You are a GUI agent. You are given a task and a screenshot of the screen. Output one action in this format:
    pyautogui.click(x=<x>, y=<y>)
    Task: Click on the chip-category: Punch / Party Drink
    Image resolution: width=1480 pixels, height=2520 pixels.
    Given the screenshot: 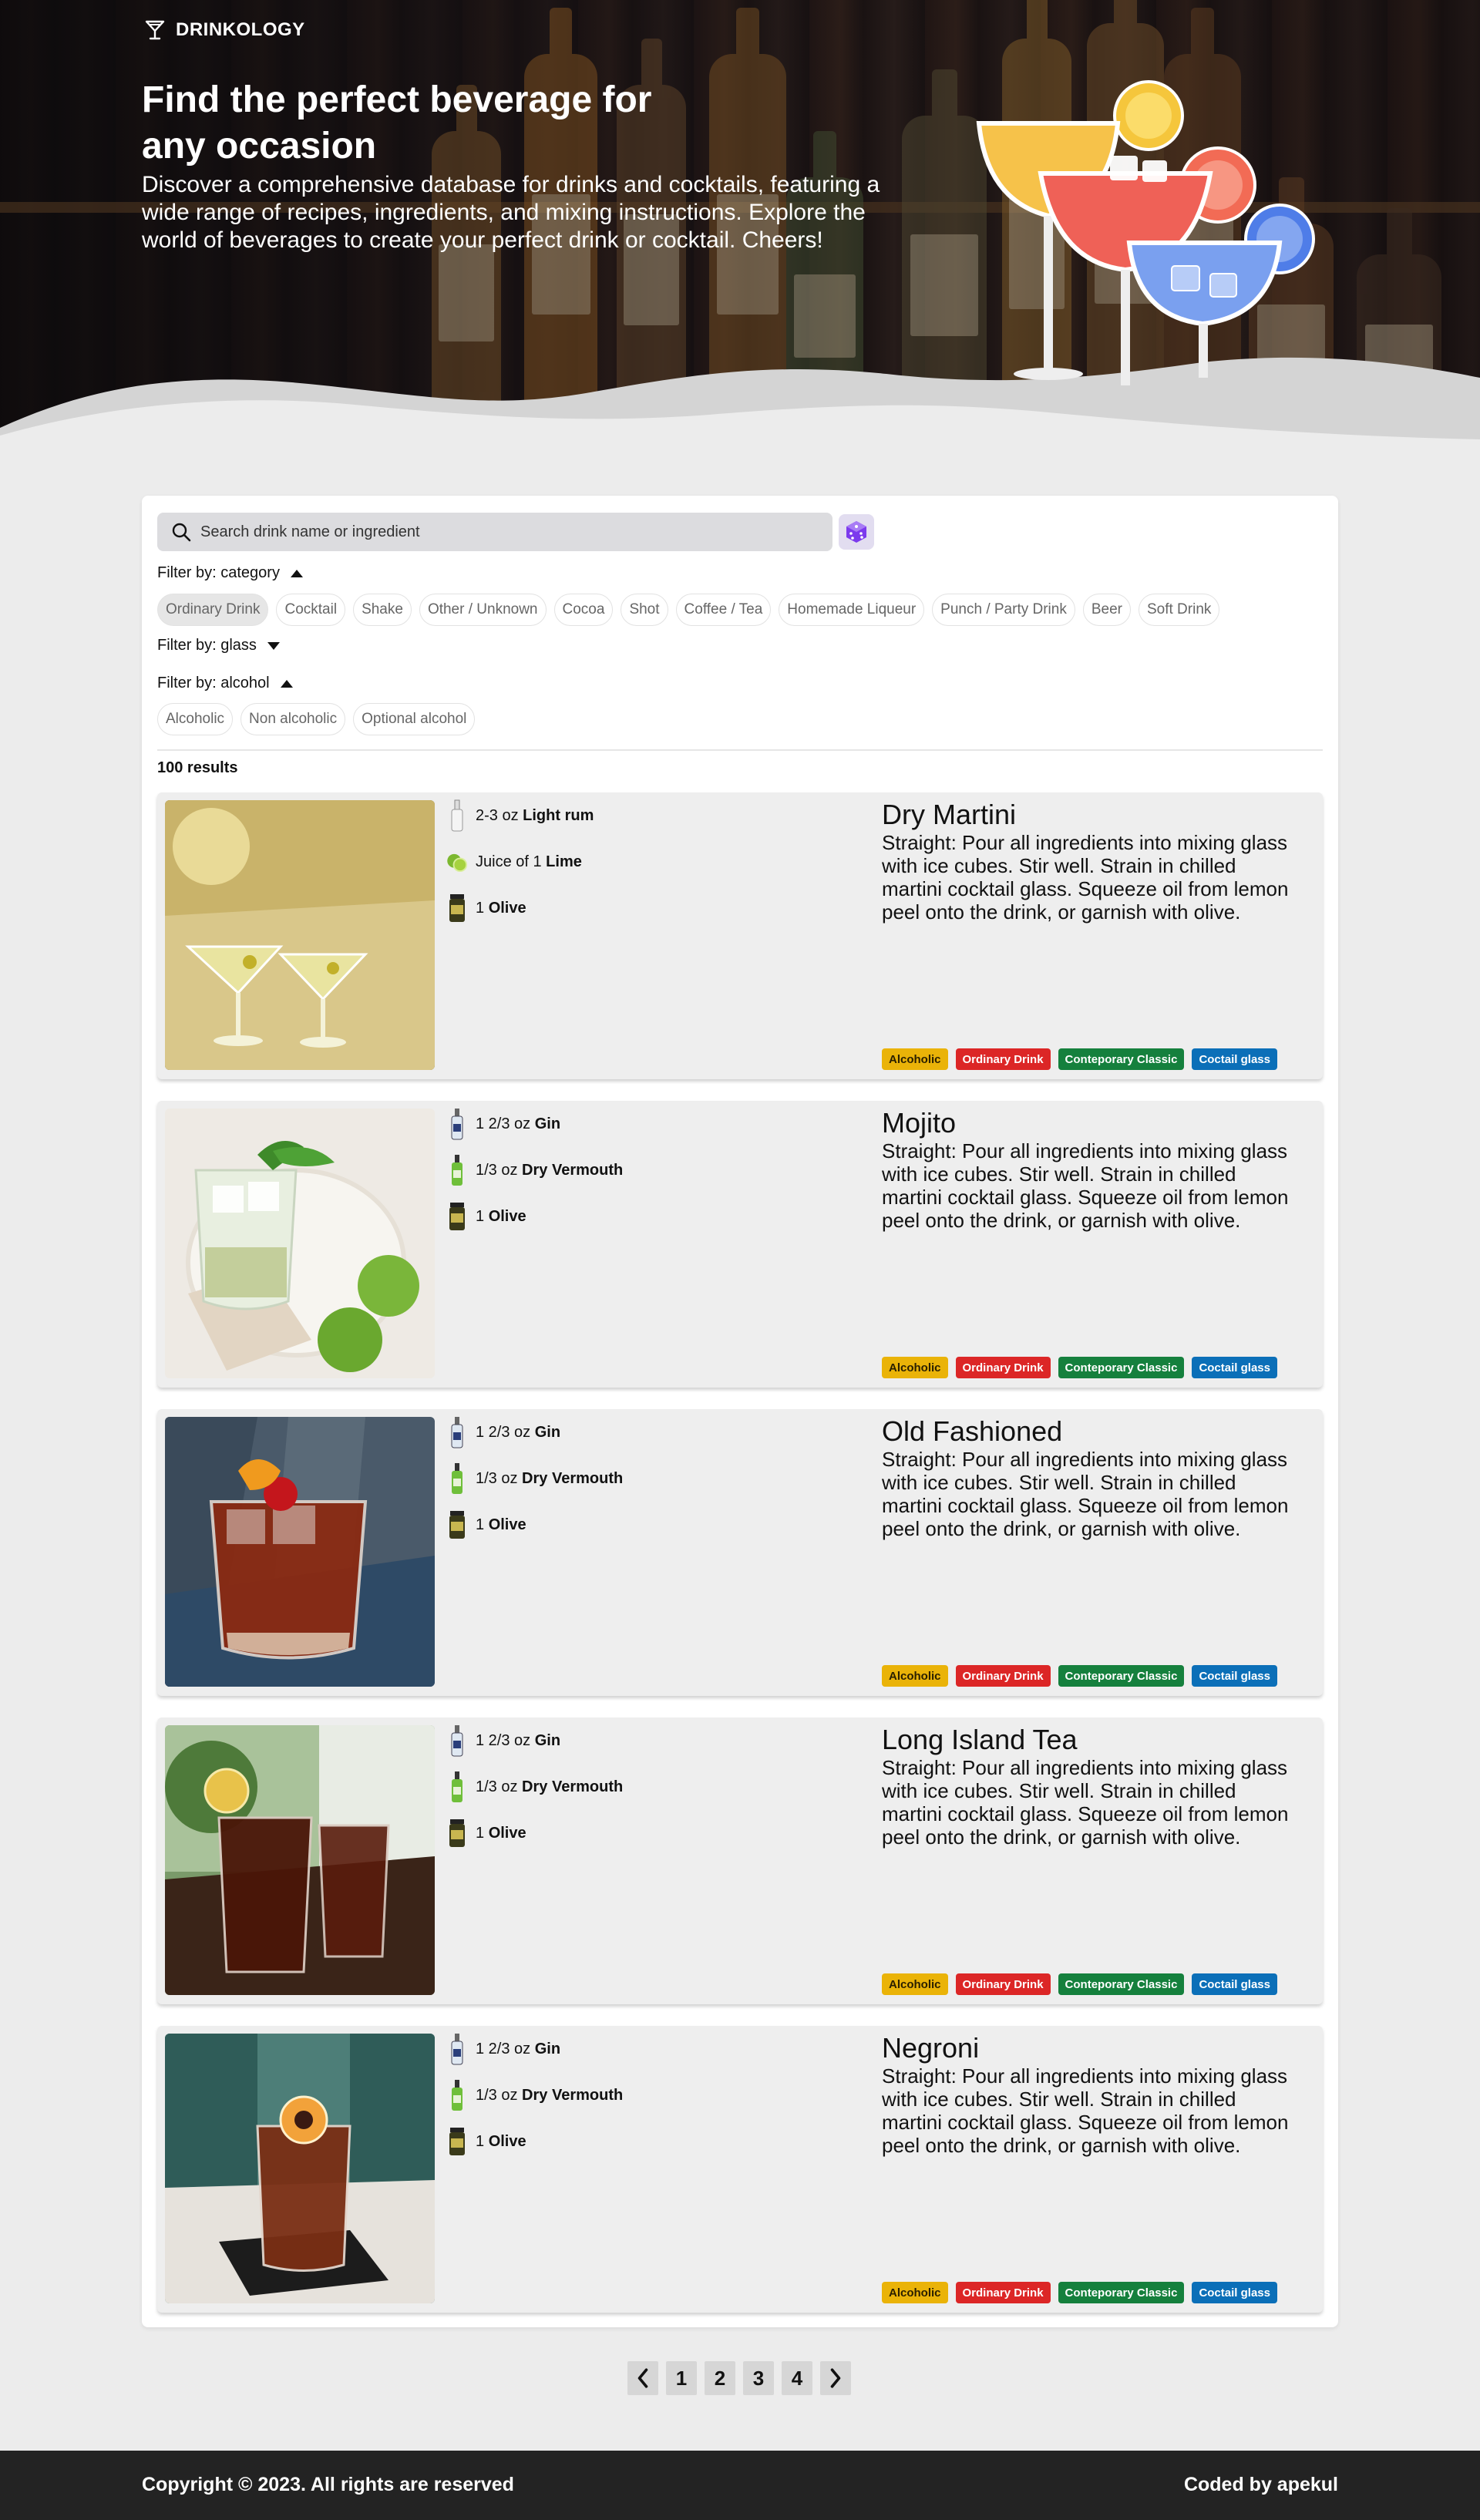 What is the action you would take?
    pyautogui.click(x=1004, y=610)
    